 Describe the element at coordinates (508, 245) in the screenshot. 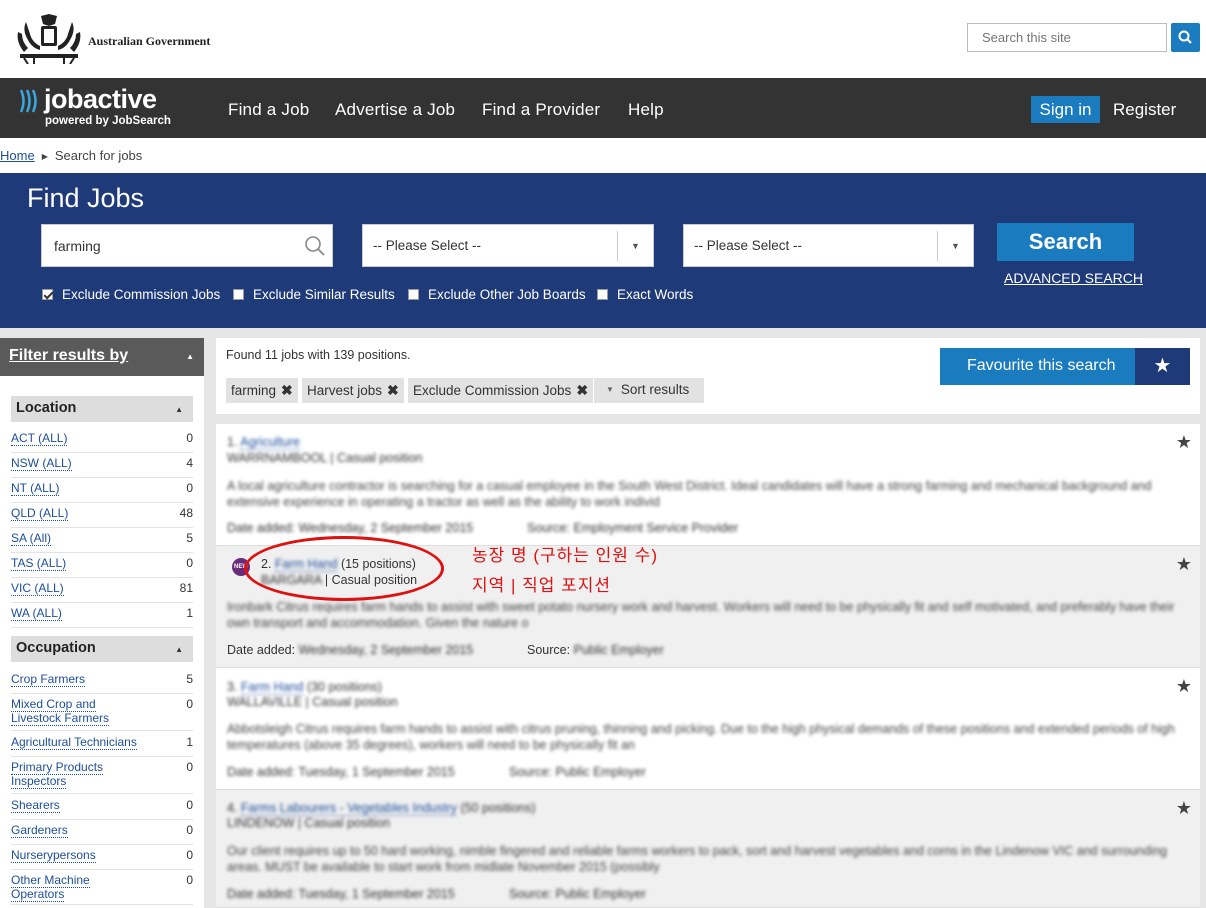

I see `location-select: -- Please Select -- ▼` at that location.